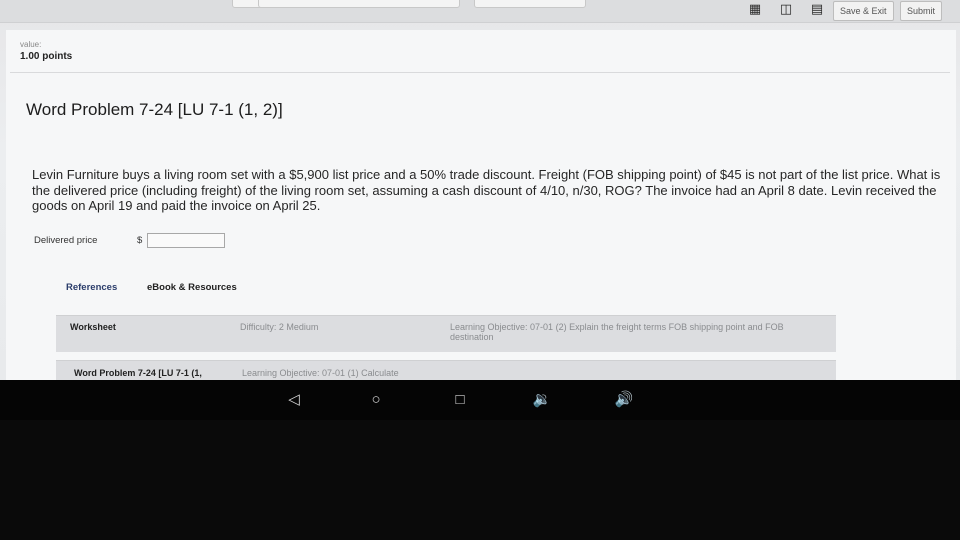 The image size is (960, 540). I want to click on reference-type: Worksheet, so click(93, 327).